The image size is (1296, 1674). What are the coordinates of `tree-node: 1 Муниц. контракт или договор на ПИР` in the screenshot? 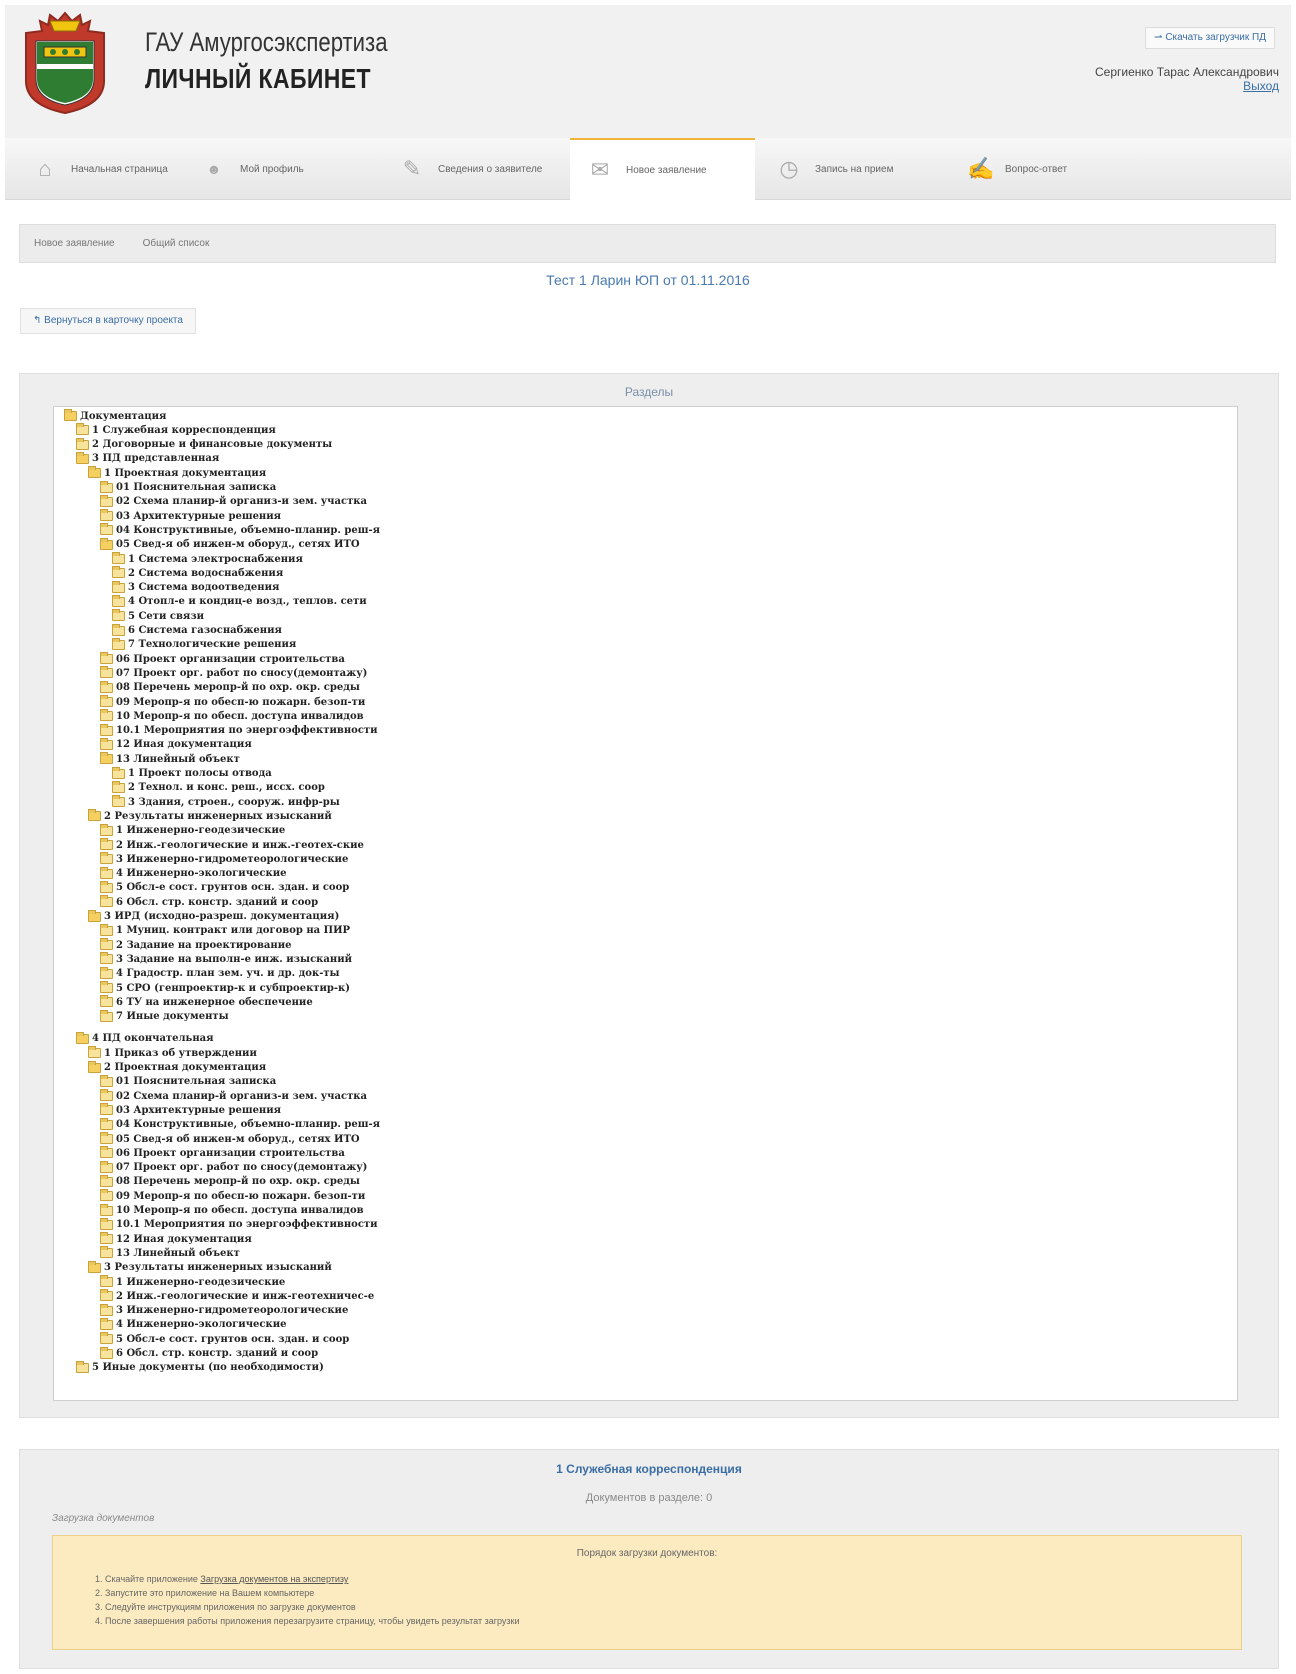 It's located at (225, 930).